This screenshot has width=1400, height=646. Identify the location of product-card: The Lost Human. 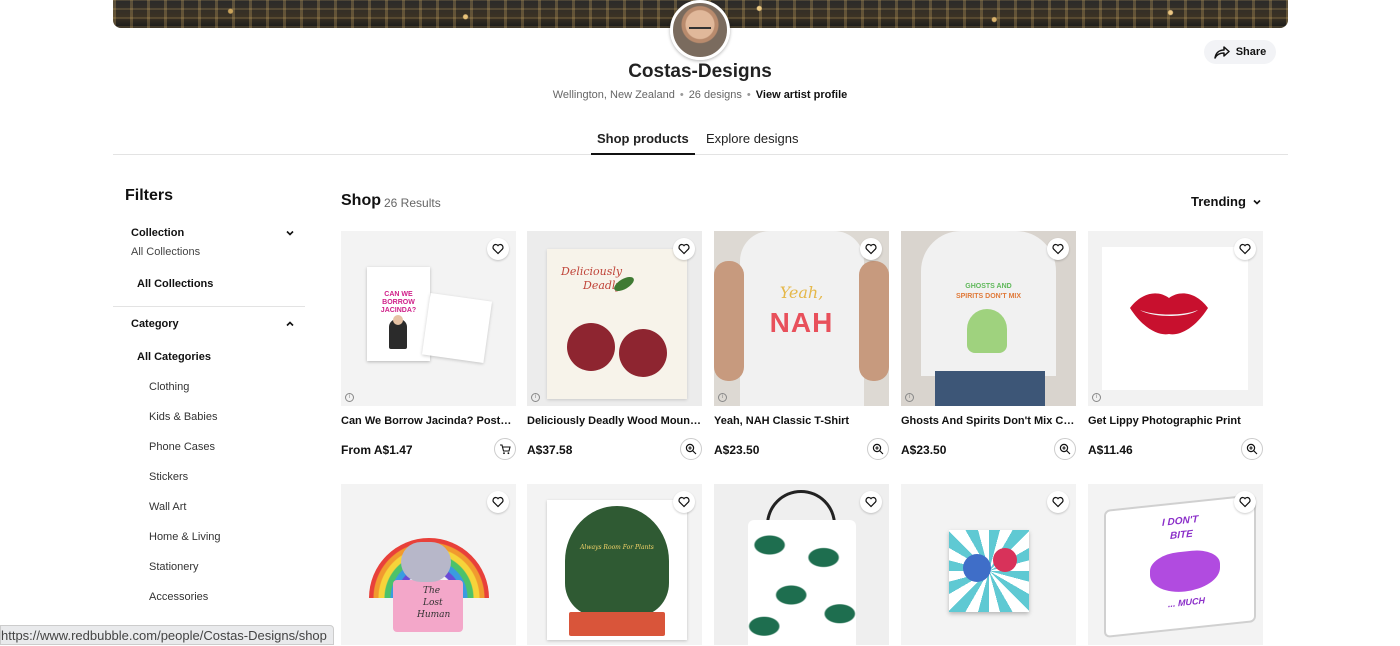
(428, 564).